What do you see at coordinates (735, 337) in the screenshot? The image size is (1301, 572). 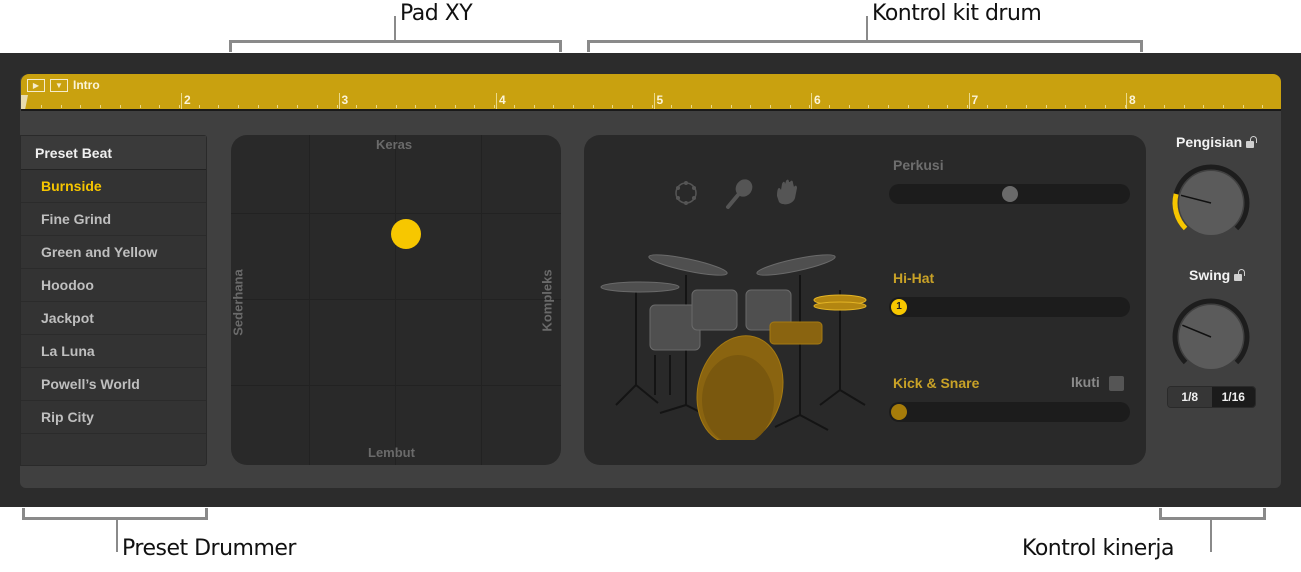 I see `drum-kit-illustration` at bounding box center [735, 337].